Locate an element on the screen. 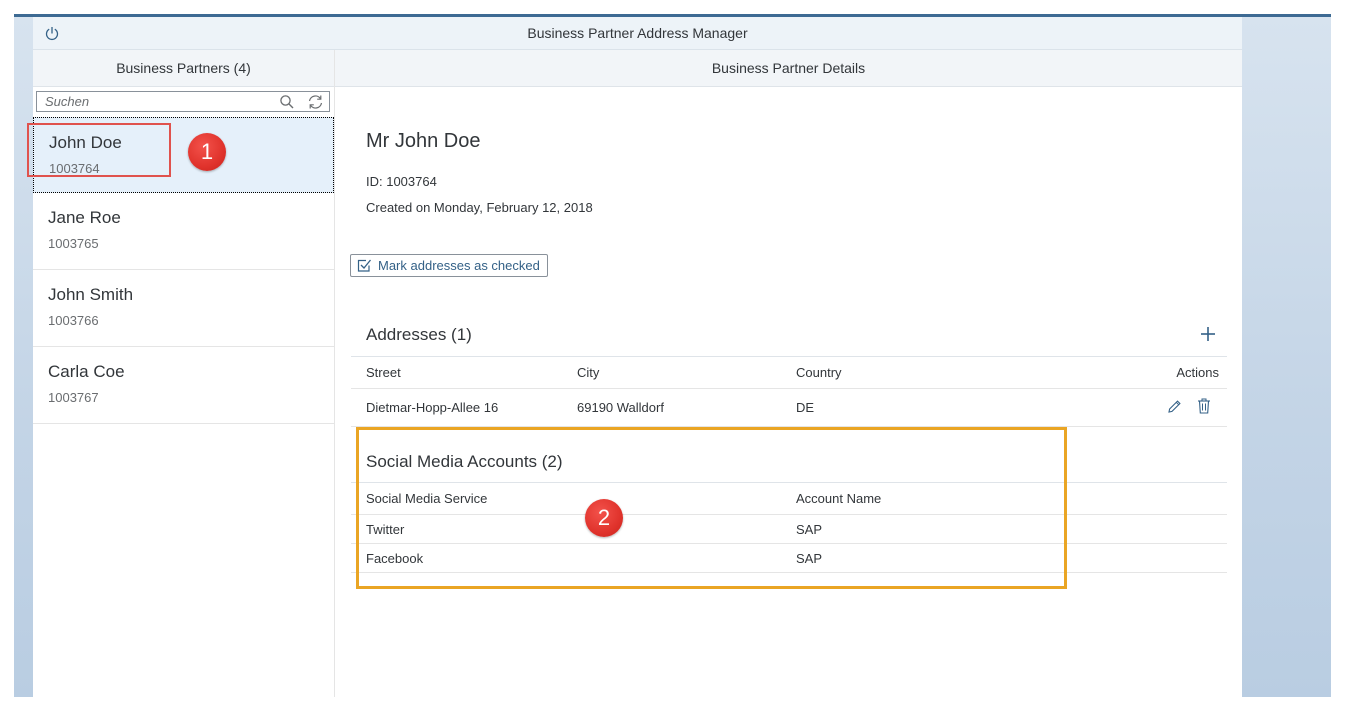  refresh-icon is located at coordinates (315, 104).